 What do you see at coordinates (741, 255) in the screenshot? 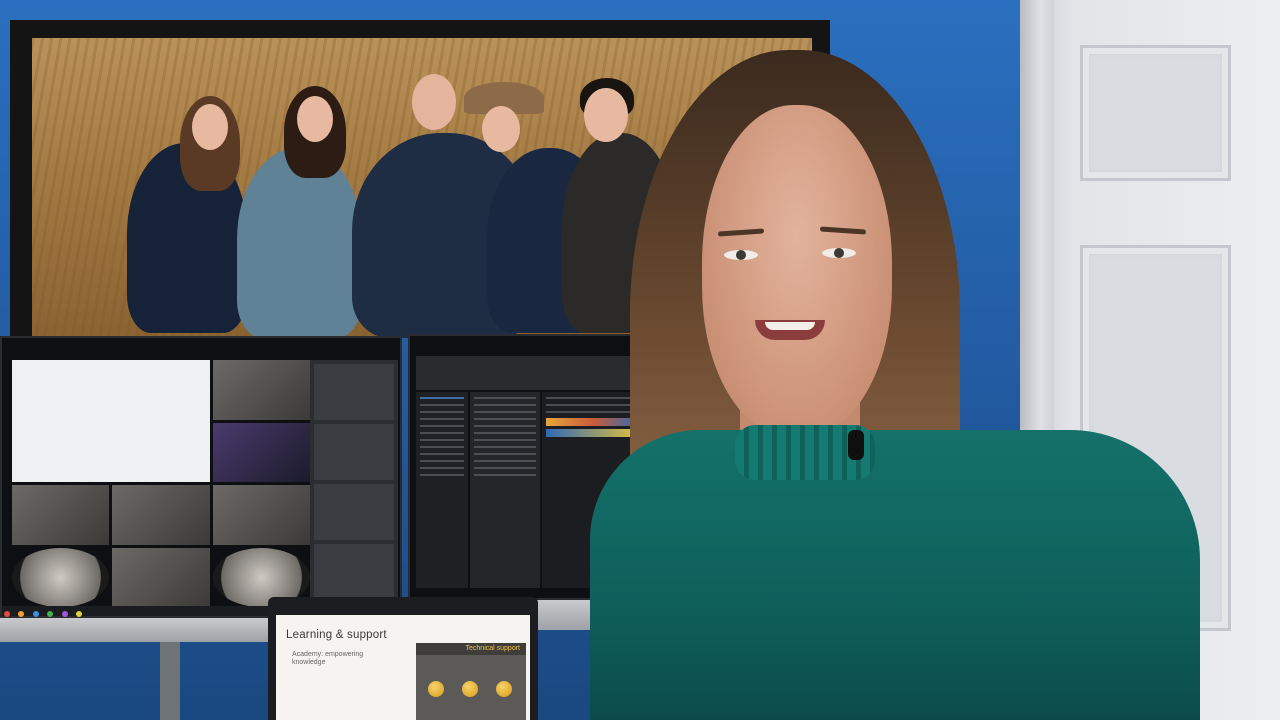
I see `speaker-left-eye` at bounding box center [741, 255].